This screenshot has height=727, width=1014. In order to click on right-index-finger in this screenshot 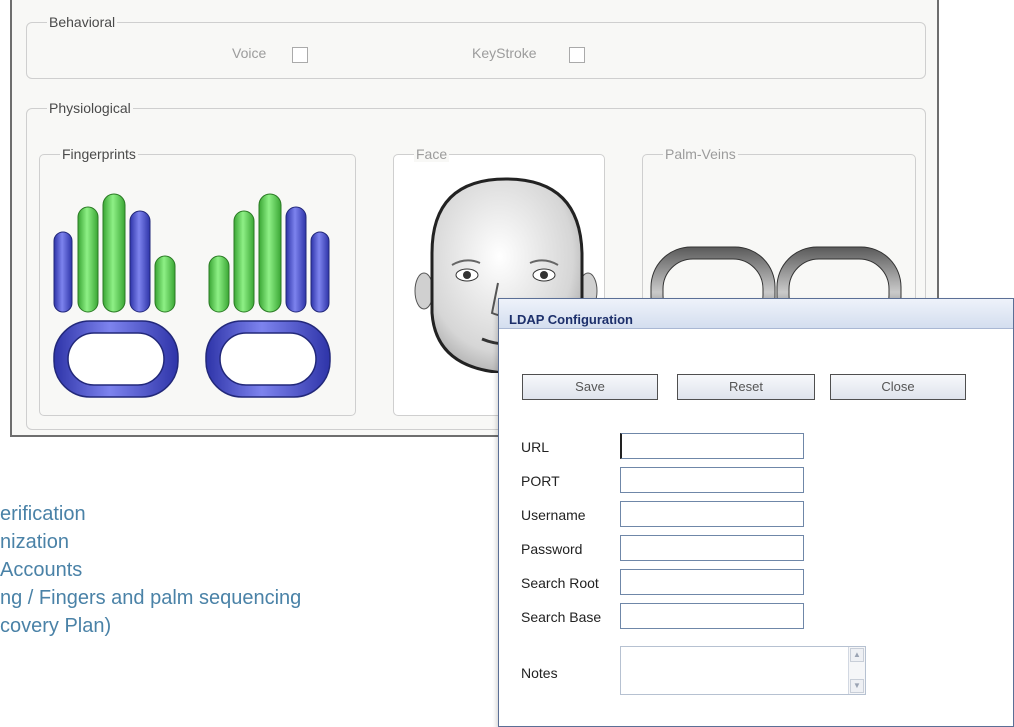, I will do `click(244, 261)`.